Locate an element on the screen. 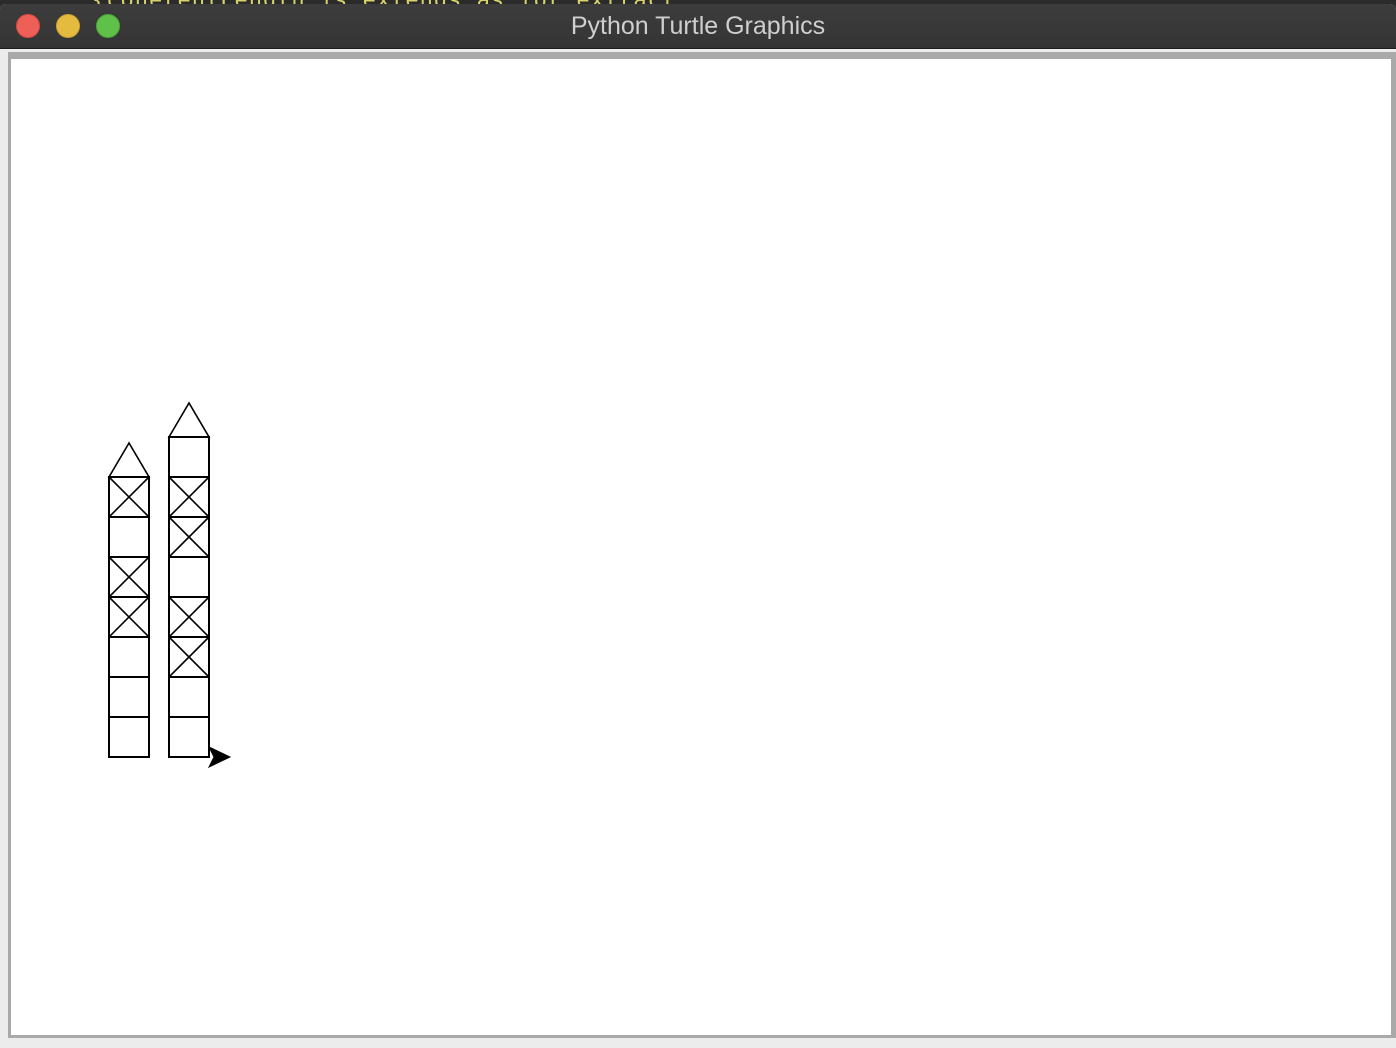  window-title: Python Turtle Graphics is located at coordinates (698, 26).